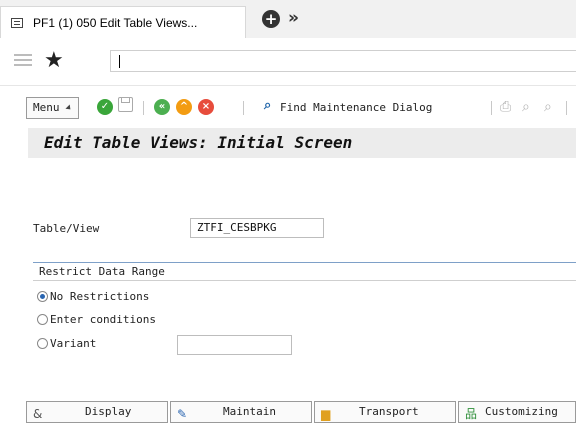 The height and width of the screenshot is (429, 576). I want to click on customizing-button-label: Customizing, so click(521, 411).